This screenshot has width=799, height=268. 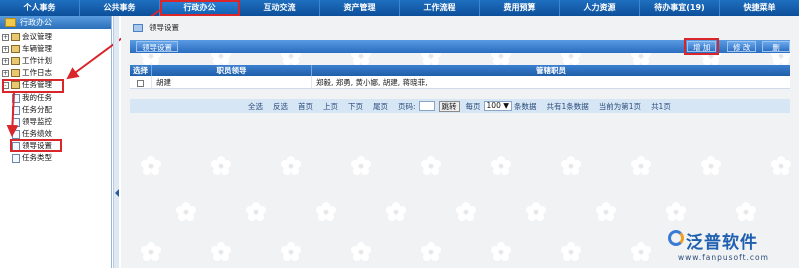 What do you see at coordinates (497, 106) in the screenshot?
I see `per-page-select: 100 ▼` at bounding box center [497, 106].